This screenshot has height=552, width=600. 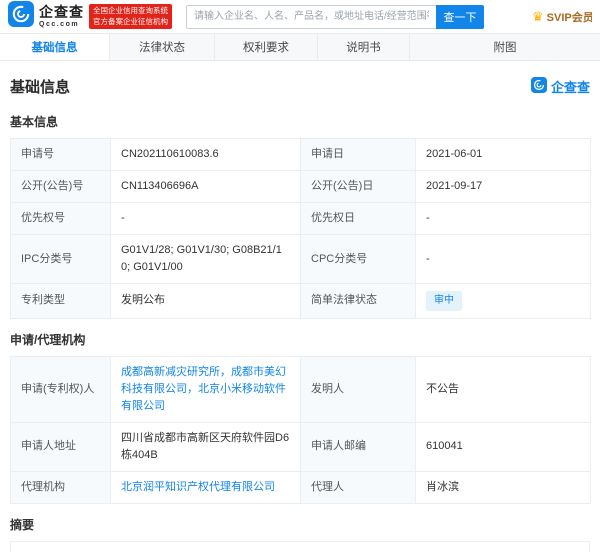 What do you see at coordinates (60, 219) in the screenshot?
I see `field-label: 优先权号` at bounding box center [60, 219].